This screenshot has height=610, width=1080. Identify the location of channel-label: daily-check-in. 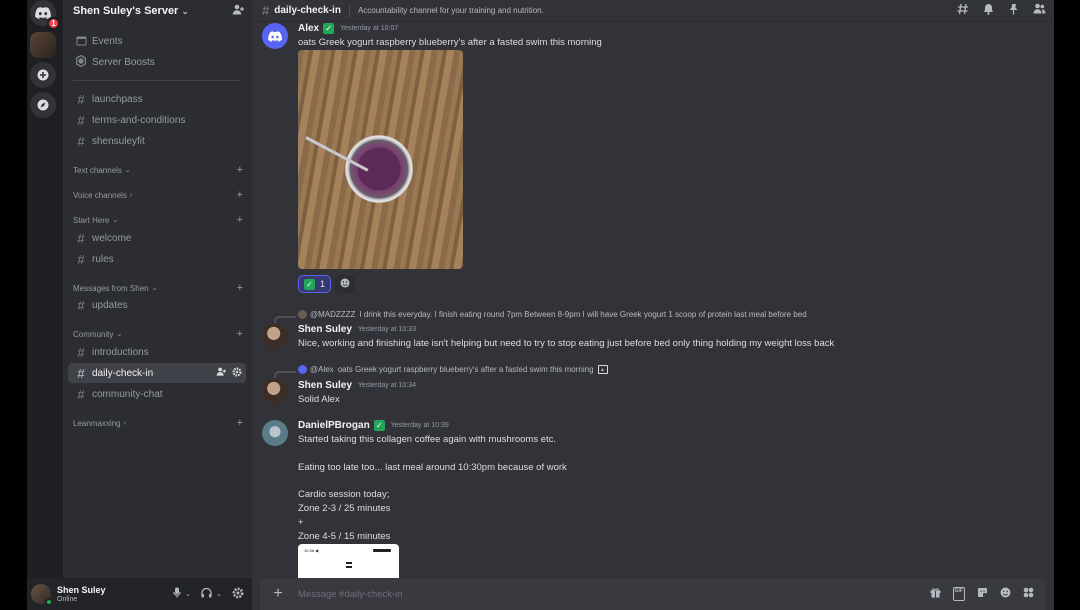
(123, 373).